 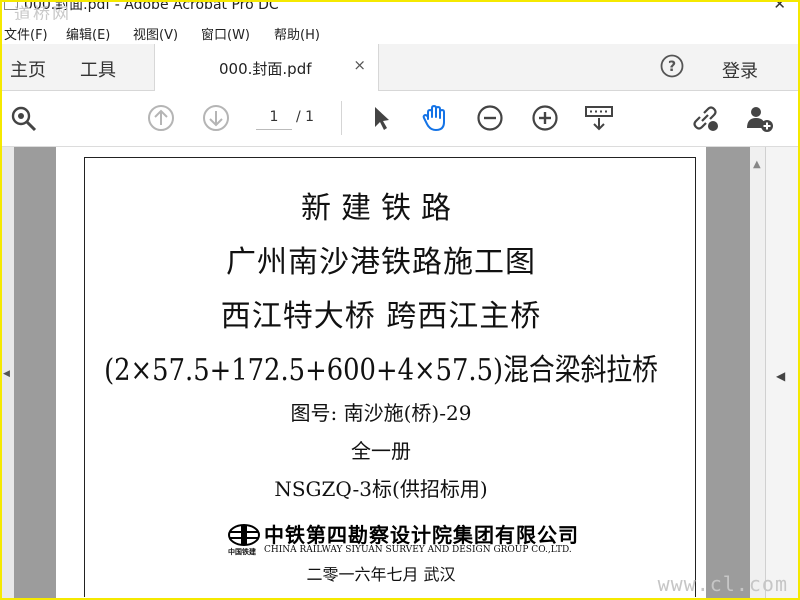 I want to click on page-up-icon, so click(x=161, y=118).